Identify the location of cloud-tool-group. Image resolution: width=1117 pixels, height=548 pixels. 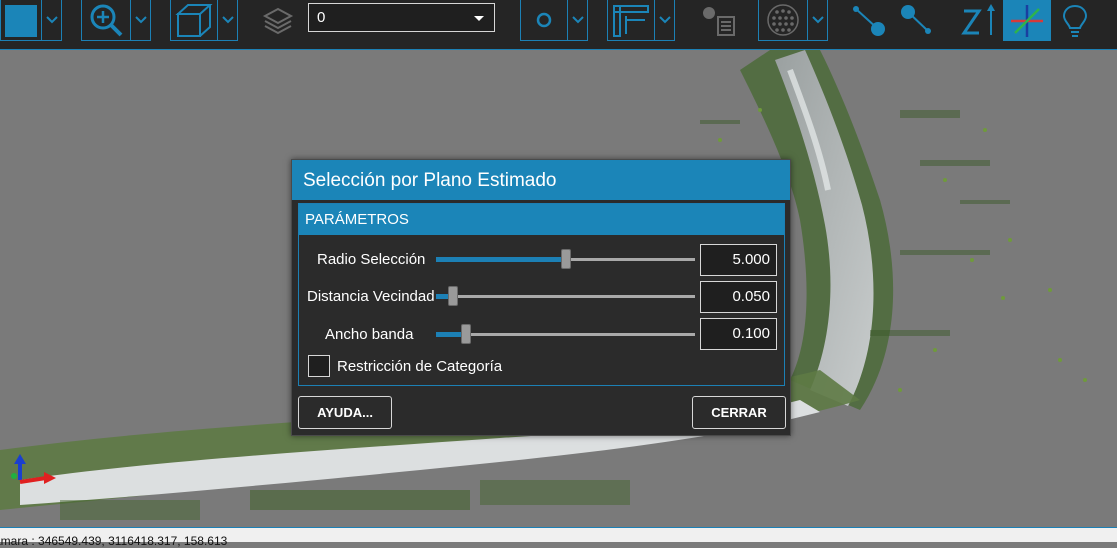
(793, 20).